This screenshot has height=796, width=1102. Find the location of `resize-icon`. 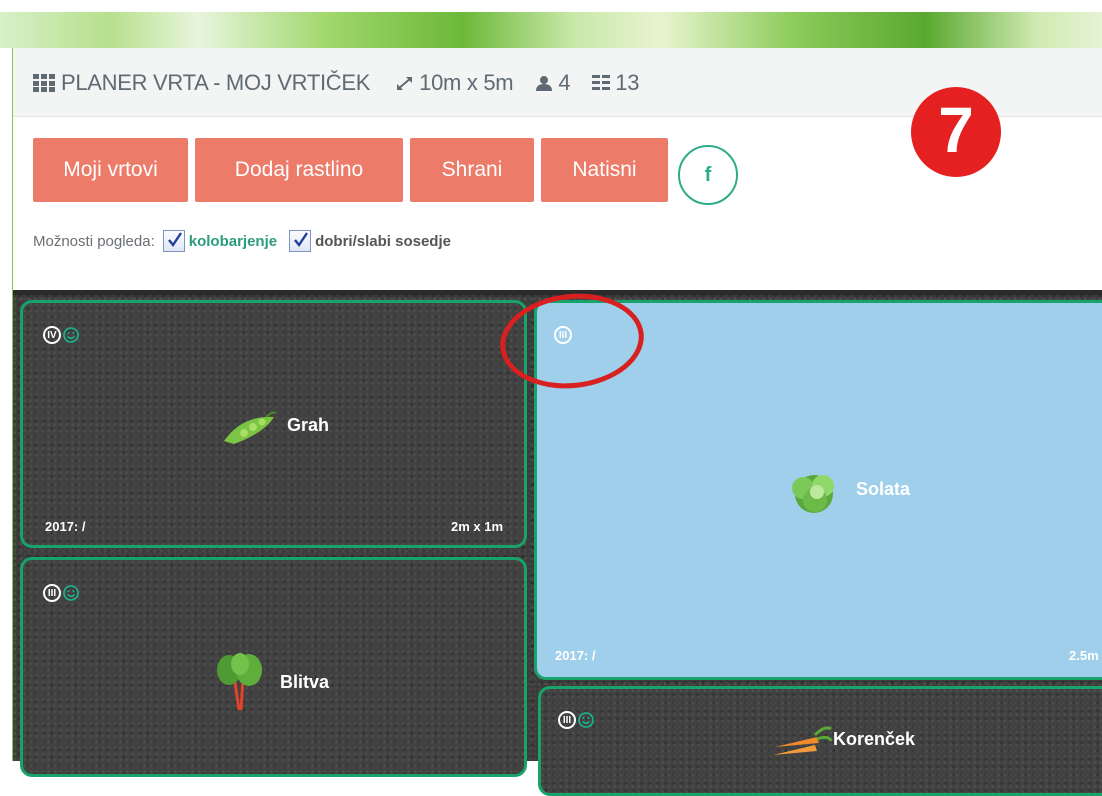

resize-icon is located at coordinates (405, 83).